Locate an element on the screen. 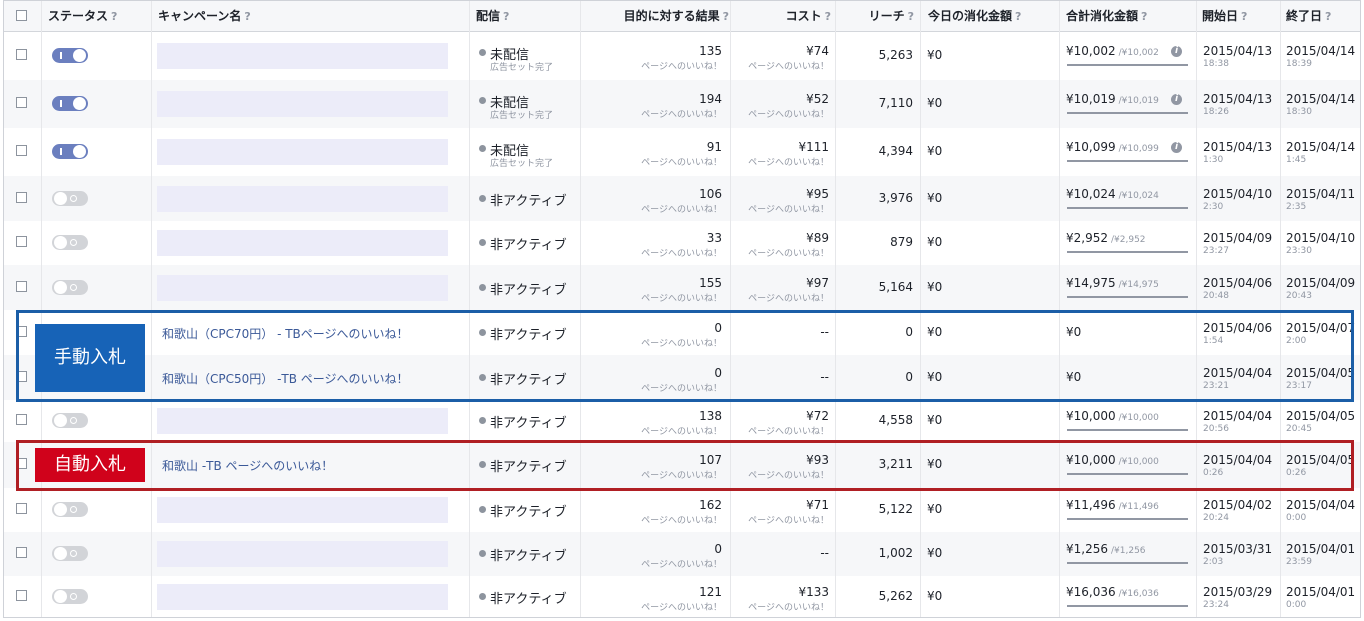  cost-value: -- is located at coordinates (824, 553).